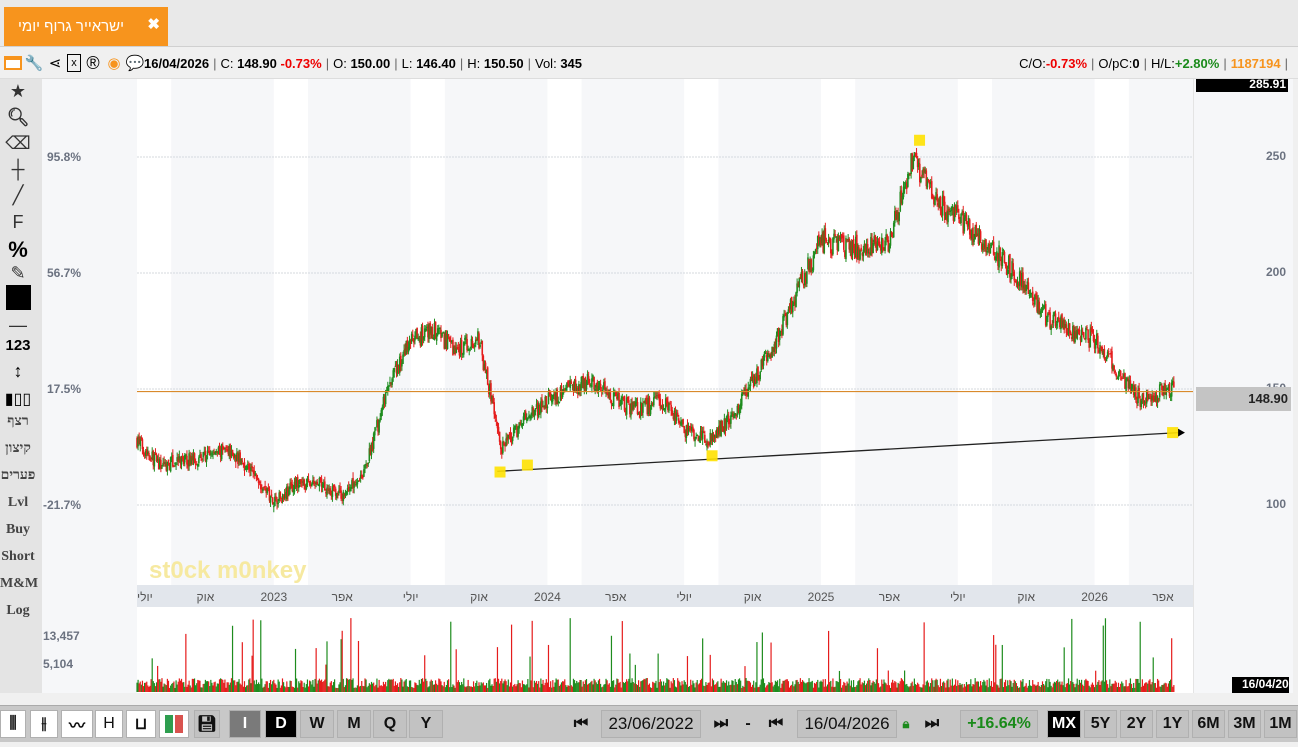 This screenshot has width=1298, height=747. I want to click on close-tab-icon: ✖, so click(153, 24).